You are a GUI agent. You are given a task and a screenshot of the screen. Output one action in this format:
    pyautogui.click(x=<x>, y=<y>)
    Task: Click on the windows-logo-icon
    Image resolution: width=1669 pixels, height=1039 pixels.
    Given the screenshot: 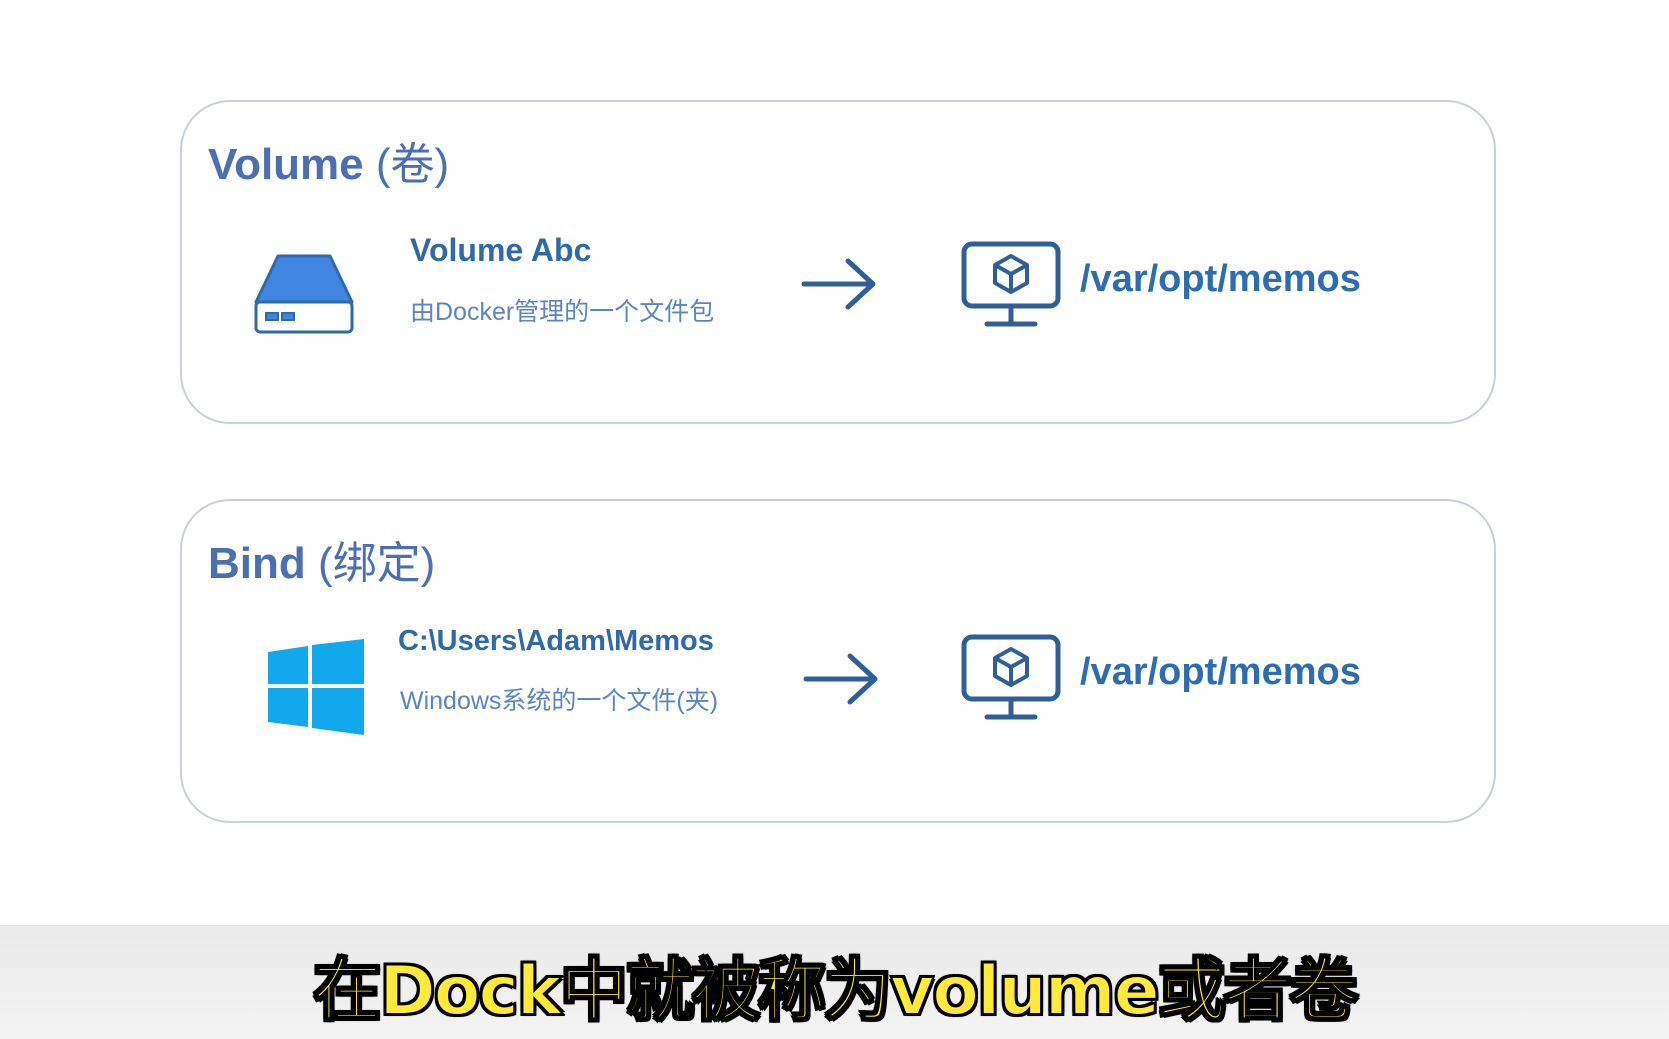 What is the action you would take?
    pyautogui.click(x=316, y=687)
    